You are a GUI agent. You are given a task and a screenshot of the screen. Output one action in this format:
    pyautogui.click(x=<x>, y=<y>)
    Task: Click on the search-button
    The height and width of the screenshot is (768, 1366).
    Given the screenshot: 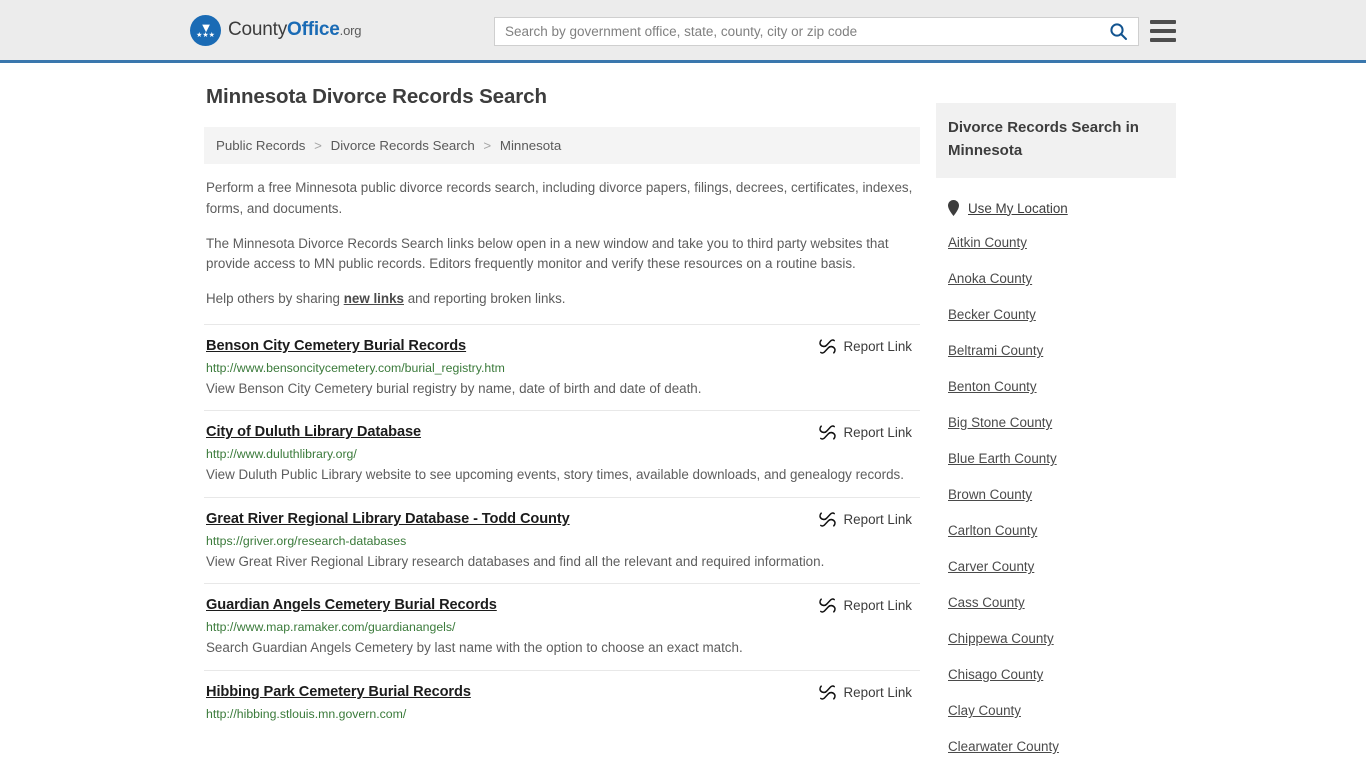 What is the action you would take?
    pyautogui.click(x=1118, y=31)
    